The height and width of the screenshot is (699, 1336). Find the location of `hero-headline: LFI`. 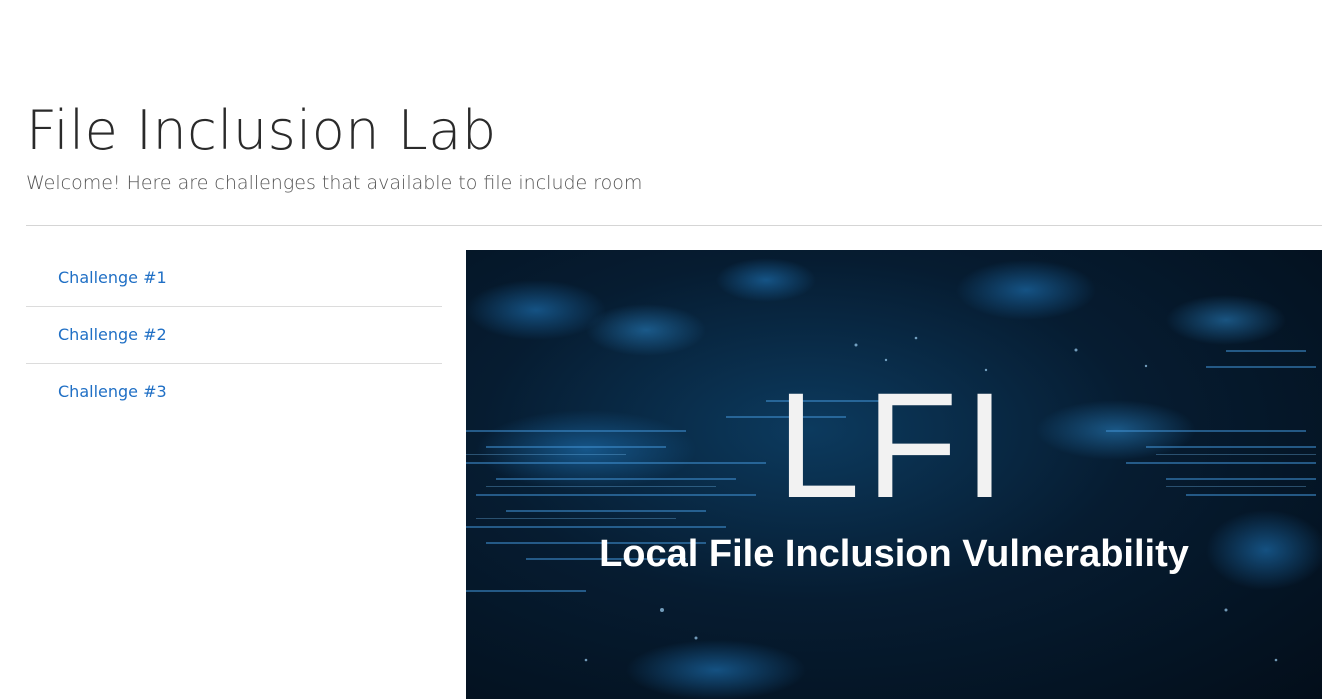

hero-headline: LFI is located at coordinates (894, 445).